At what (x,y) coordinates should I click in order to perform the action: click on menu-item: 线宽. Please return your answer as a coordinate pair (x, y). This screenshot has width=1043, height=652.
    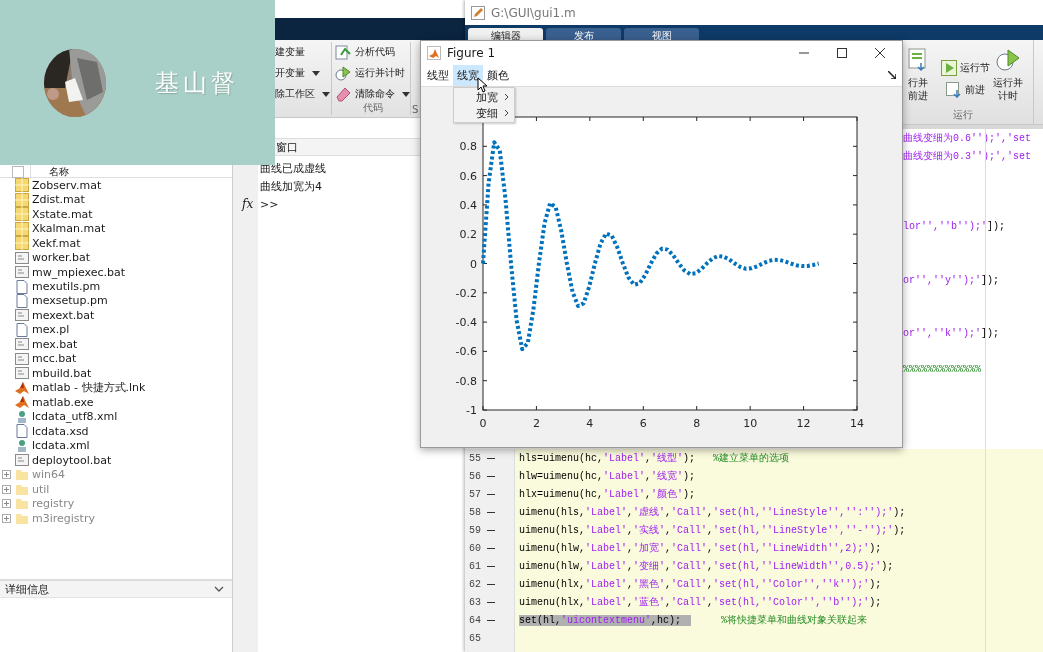
    Looking at the image, I should click on (468, 75).